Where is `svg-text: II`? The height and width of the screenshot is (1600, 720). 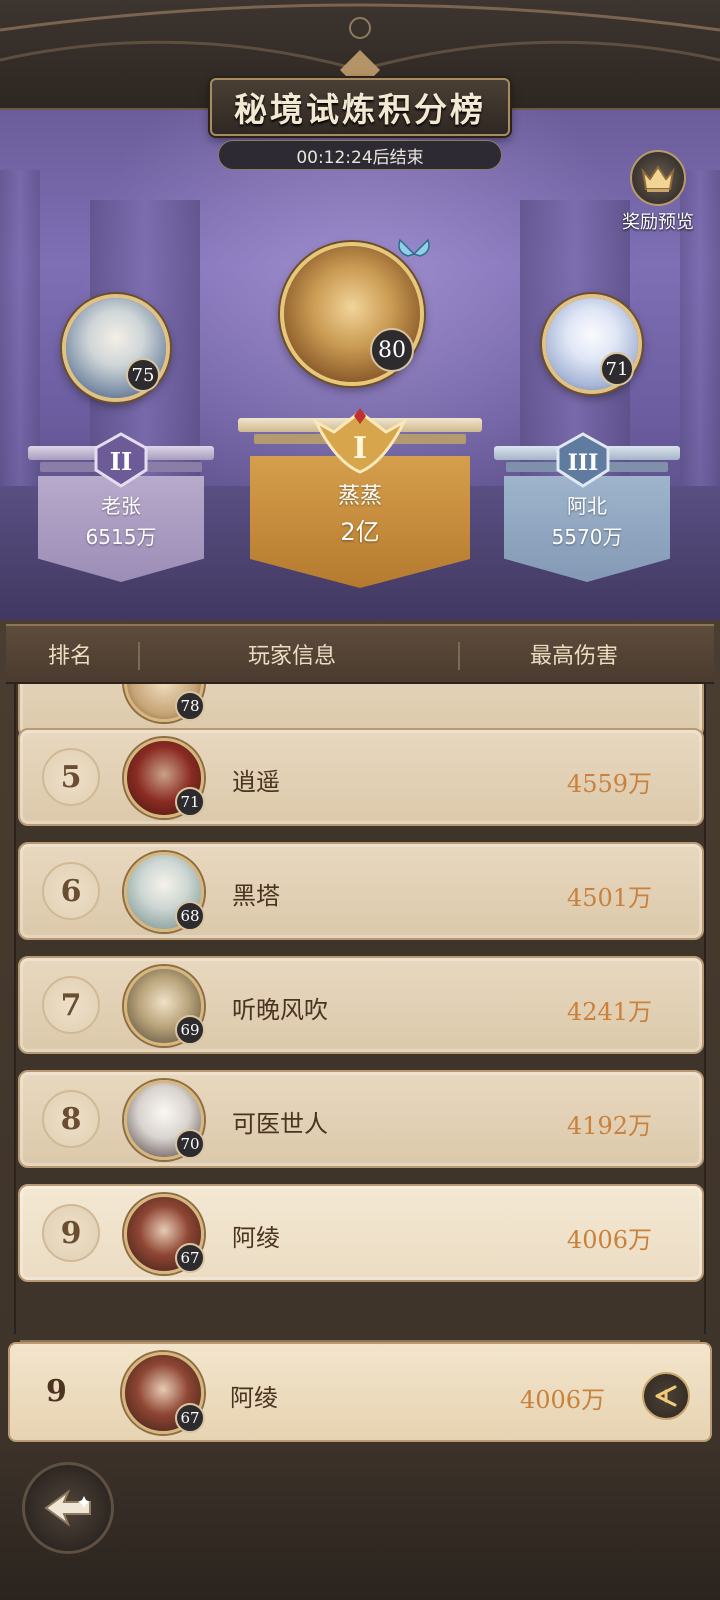
svg-text: II is located at coordinates (121, 461).